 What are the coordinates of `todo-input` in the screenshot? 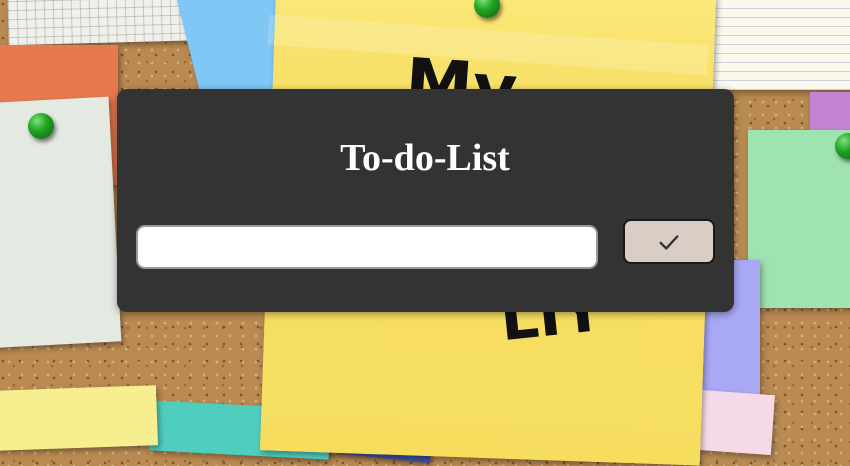 It's located at (367, 247).